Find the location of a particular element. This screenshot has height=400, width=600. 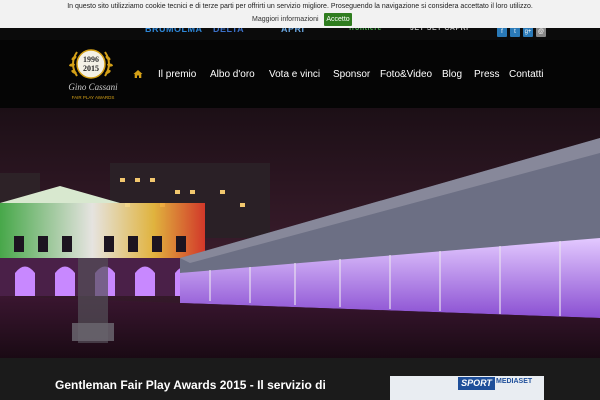

twitter-icon: t is located at coordinates (515, 32).